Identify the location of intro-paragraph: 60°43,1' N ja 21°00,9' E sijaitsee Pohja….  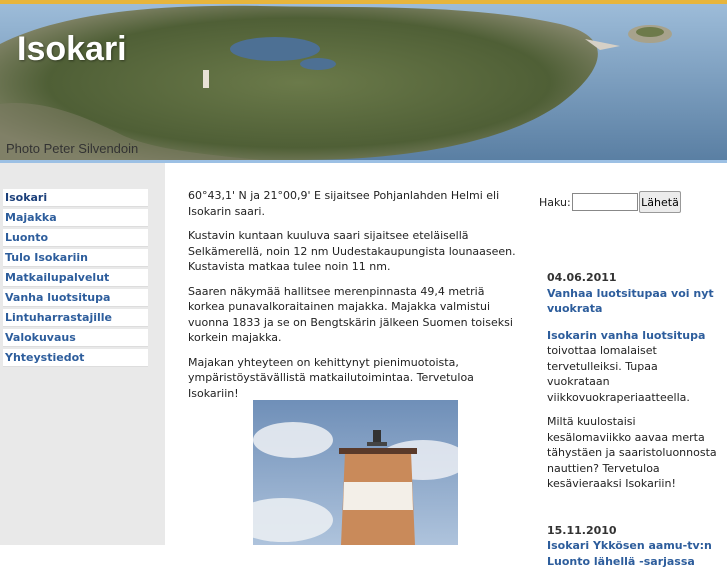
(344, 203).